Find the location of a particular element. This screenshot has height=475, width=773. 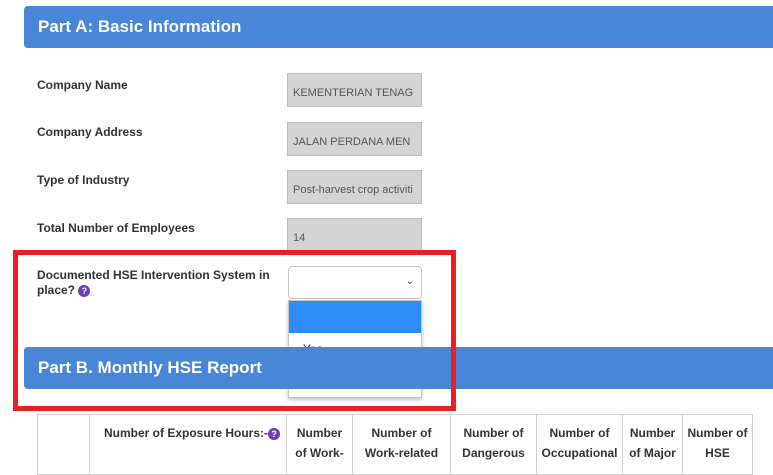

total-employees-label: Total Number of Employees is located at coordinates (116, 228).